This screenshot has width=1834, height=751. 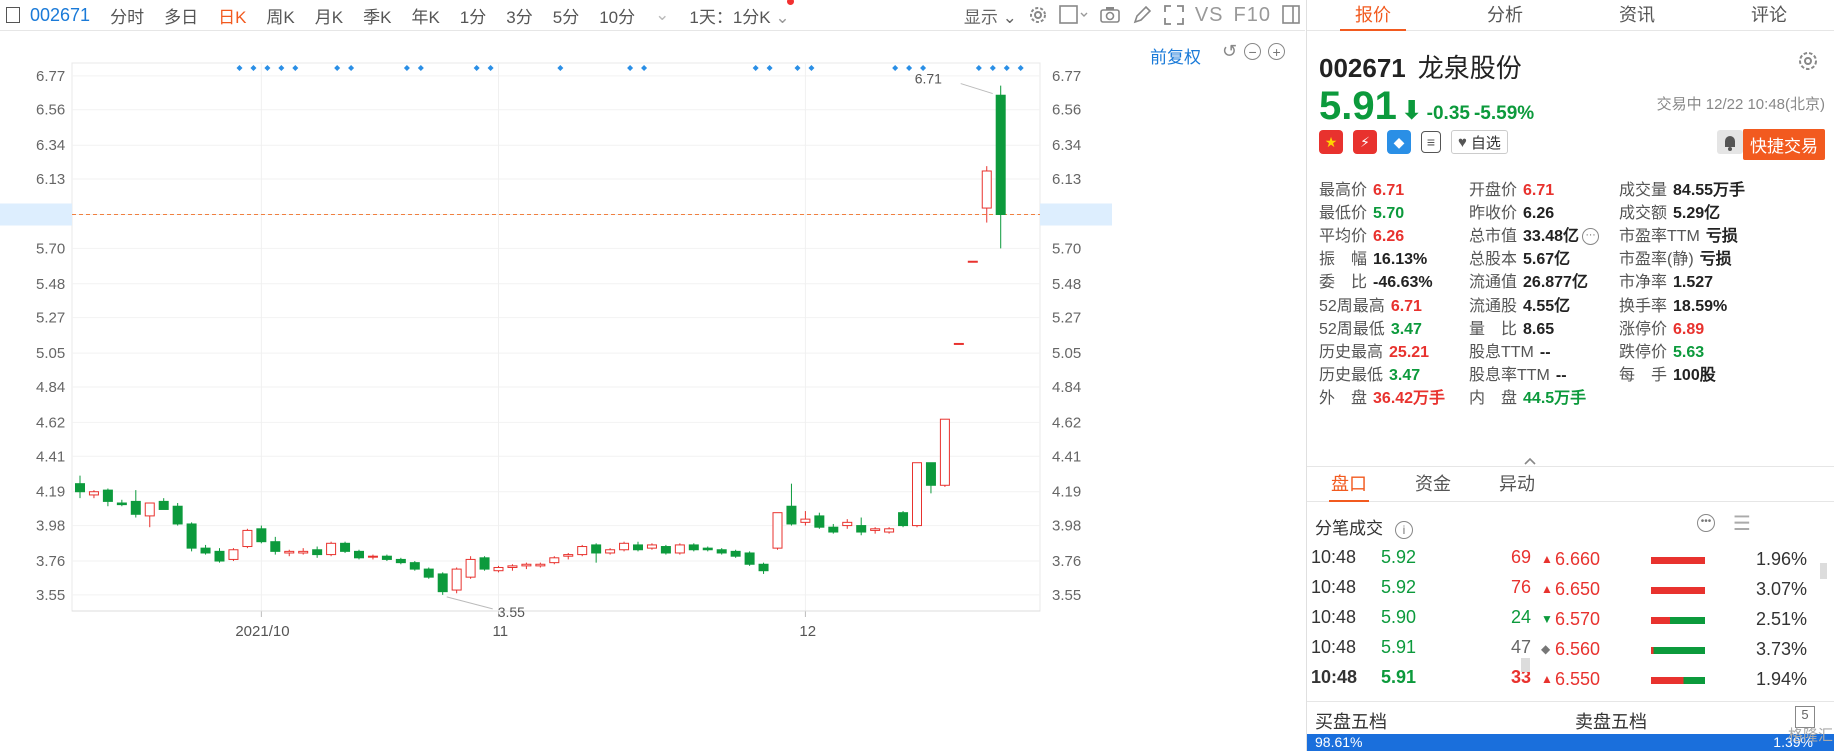 What do you see at coordinates (127, 15) in the screenshot?
I see `period-tab-minute: 分时` at bounding box center [127, 15].